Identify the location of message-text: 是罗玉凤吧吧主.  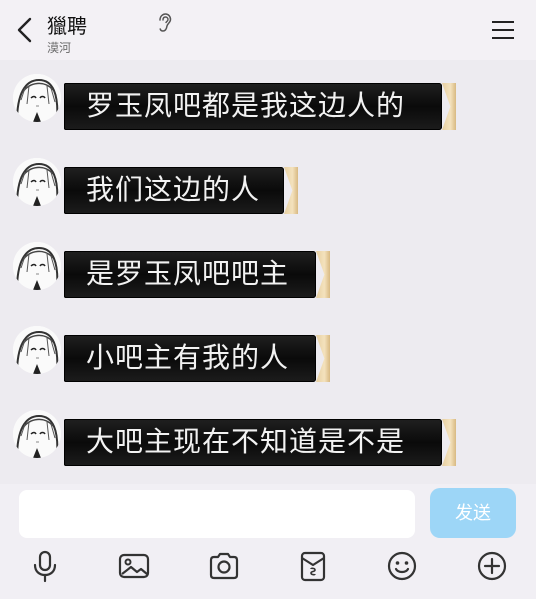
(188, 273).